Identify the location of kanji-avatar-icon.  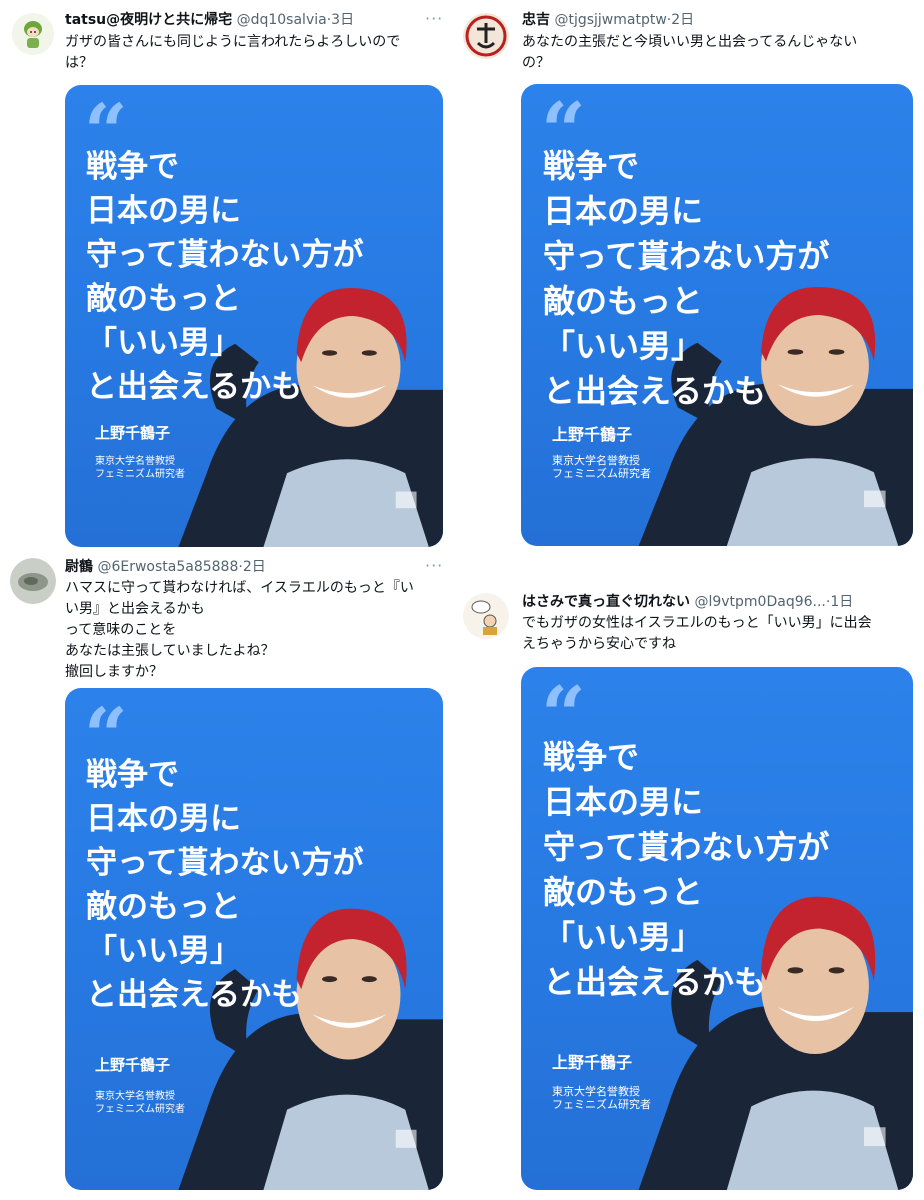
(486, 36).